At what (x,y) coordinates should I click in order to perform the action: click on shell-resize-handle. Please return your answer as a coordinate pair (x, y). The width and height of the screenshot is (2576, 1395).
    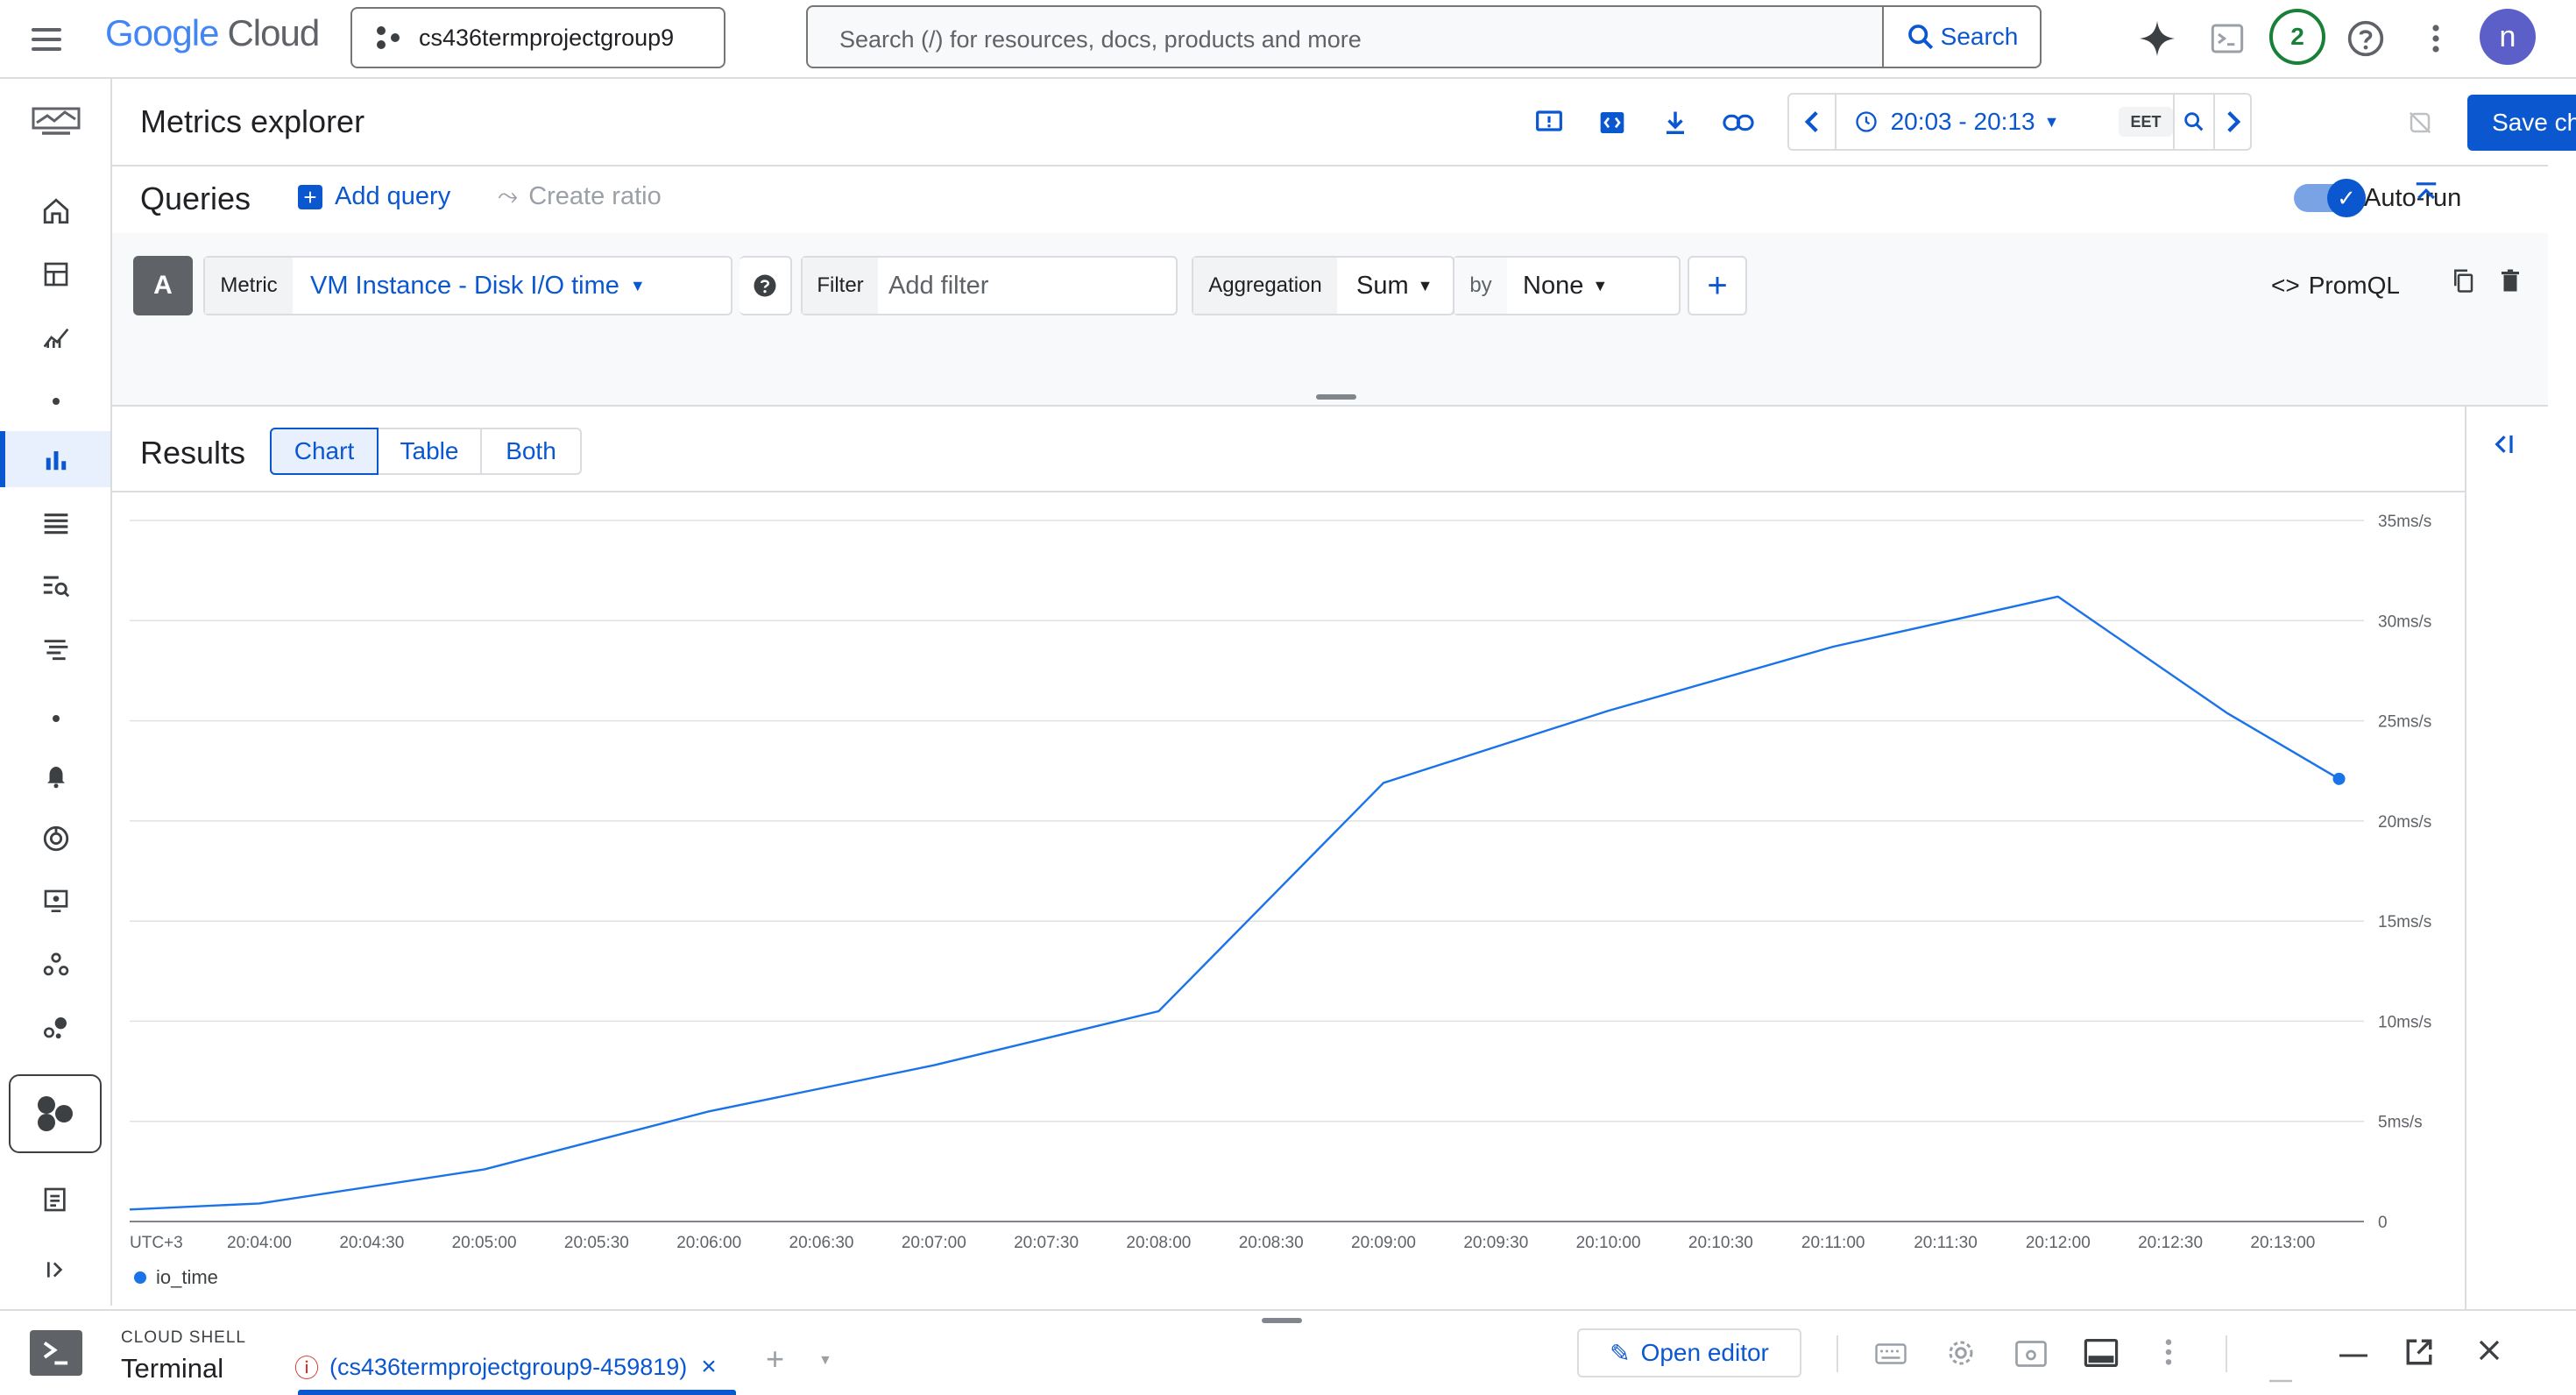
    Looking at the image, I should click on (1282, 1320).